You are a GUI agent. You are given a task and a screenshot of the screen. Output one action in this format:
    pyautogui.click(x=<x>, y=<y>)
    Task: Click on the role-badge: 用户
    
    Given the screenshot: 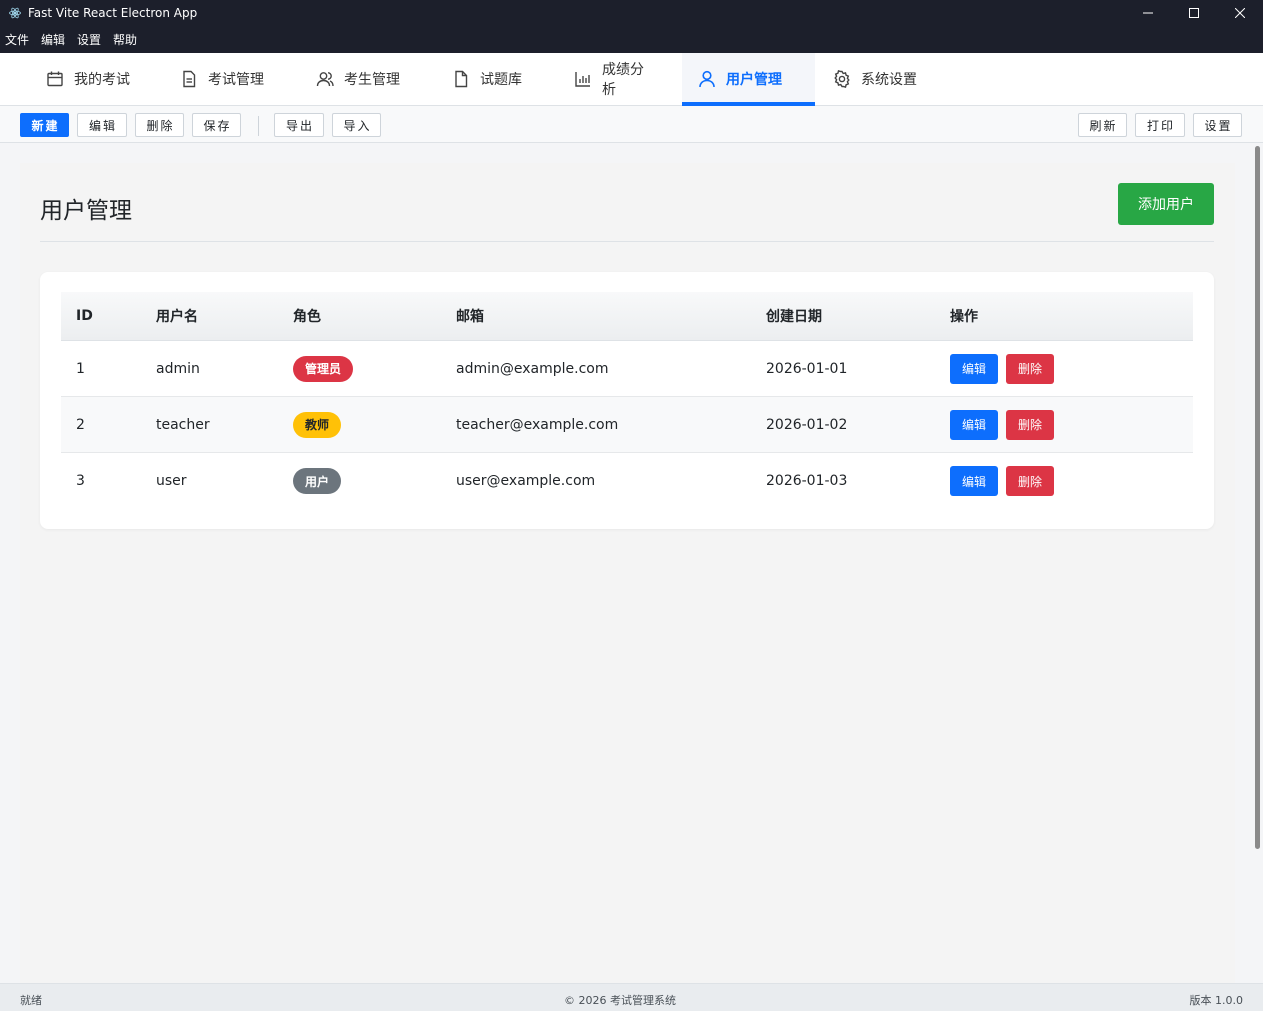 What is the action you would take?
    pyautogui.click(x=317, y=481)
    